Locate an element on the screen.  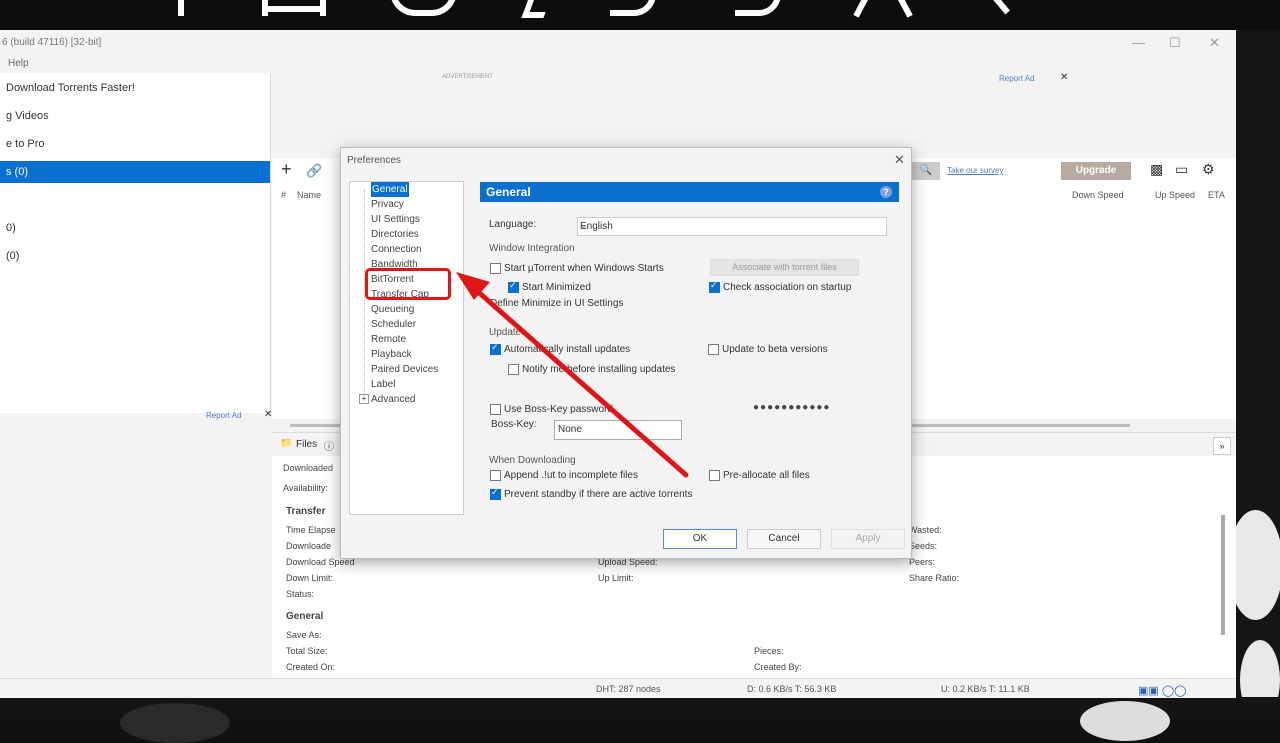
monitor-icon: ▭ is located at coordinates (1181, 169).